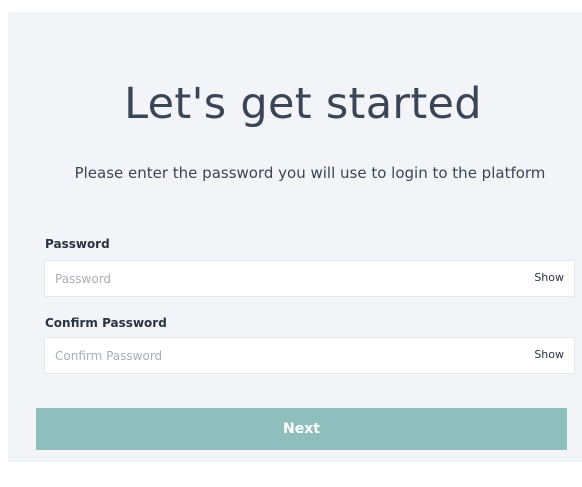  What do you see at coordinates (549, 277) in the screenshot?
I see `password-show-toggle: Show` at bounding box center [549, 277].